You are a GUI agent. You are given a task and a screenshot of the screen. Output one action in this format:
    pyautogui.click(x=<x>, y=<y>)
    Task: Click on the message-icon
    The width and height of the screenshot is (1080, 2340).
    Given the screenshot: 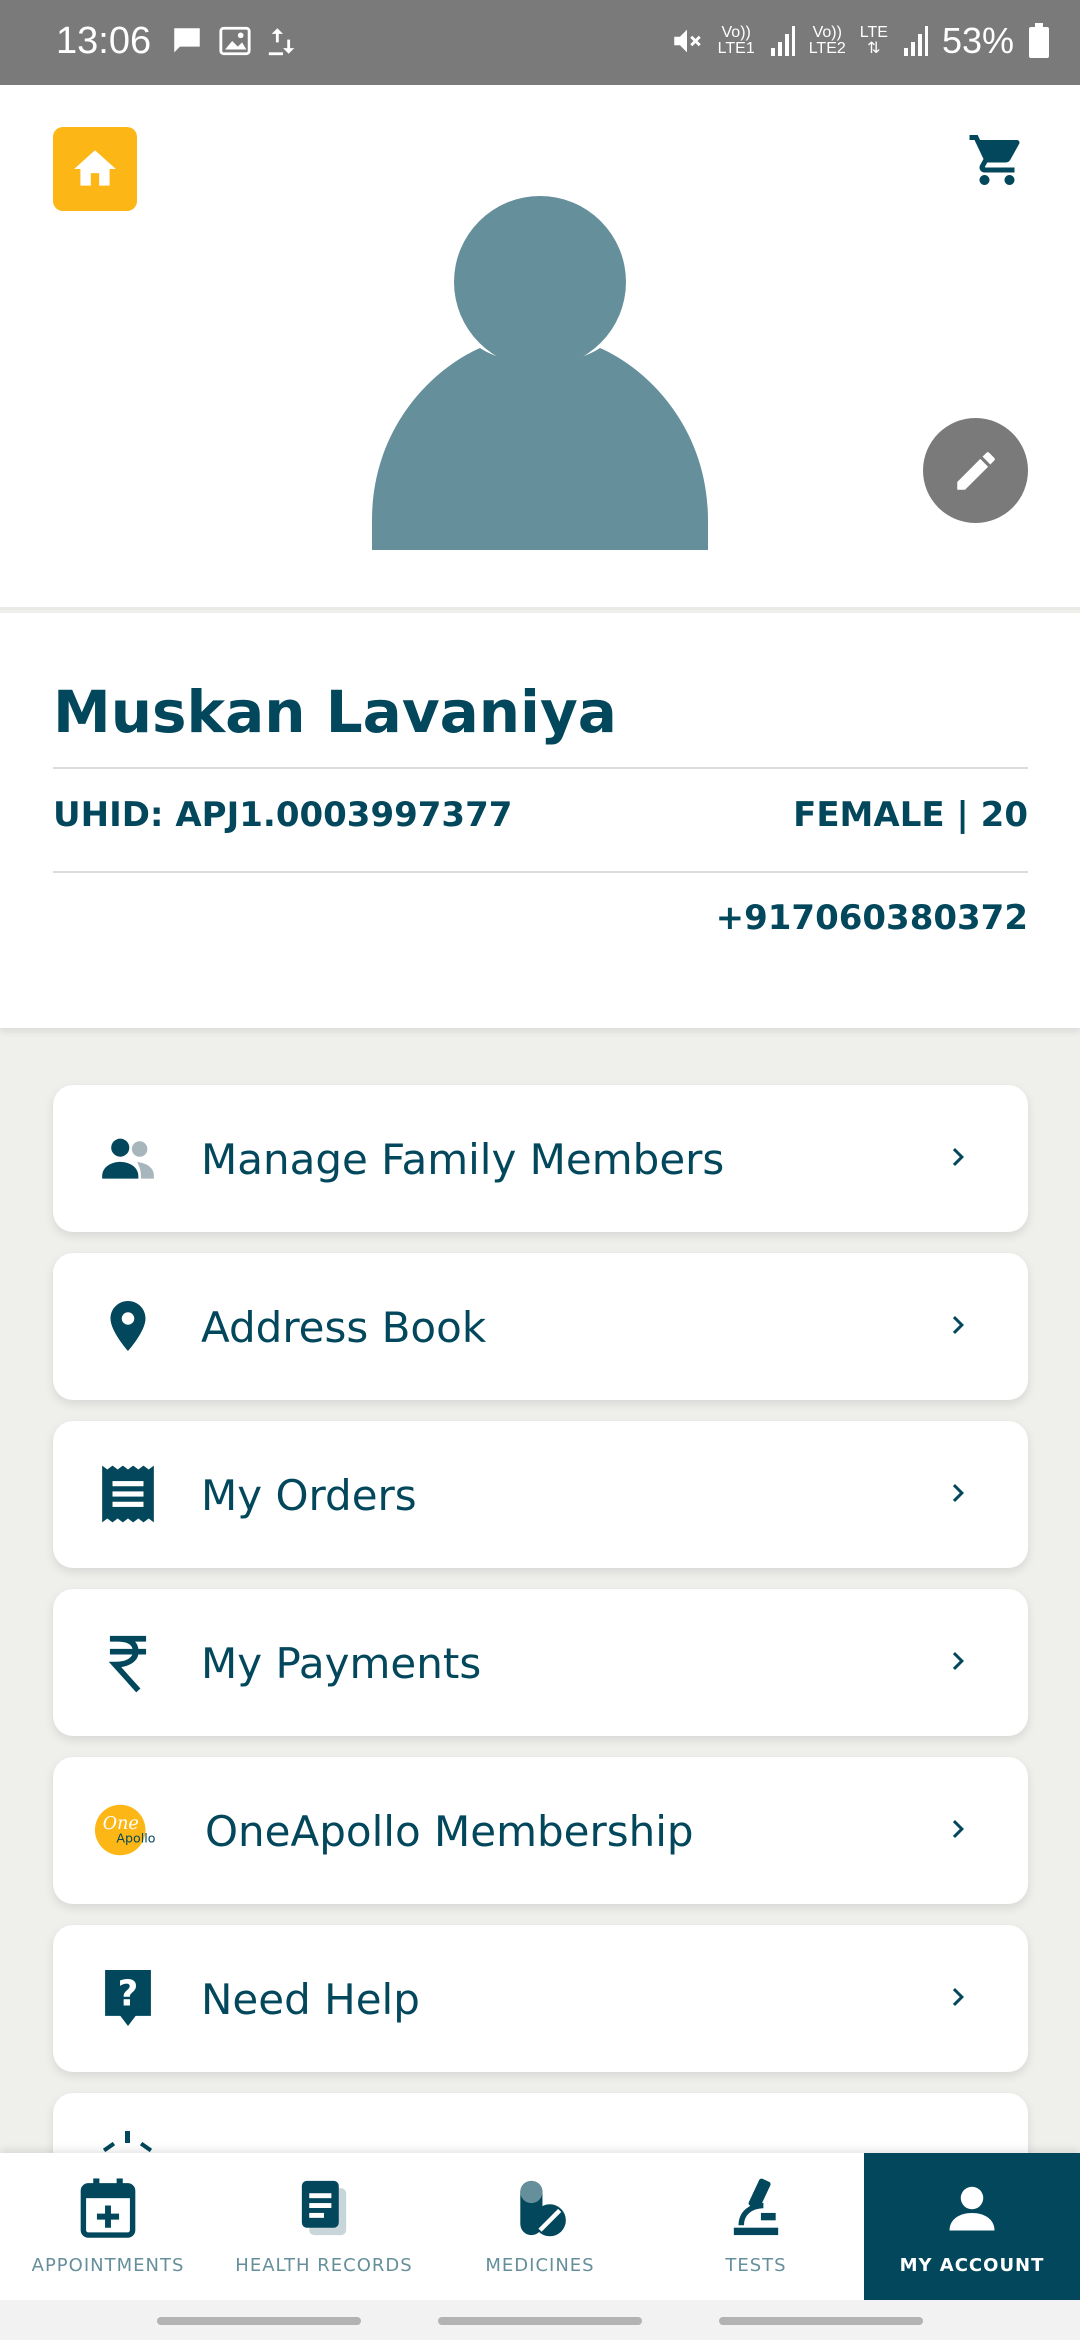 What is the action you would take?
    pyautogui.click(x=187, y=40)
    